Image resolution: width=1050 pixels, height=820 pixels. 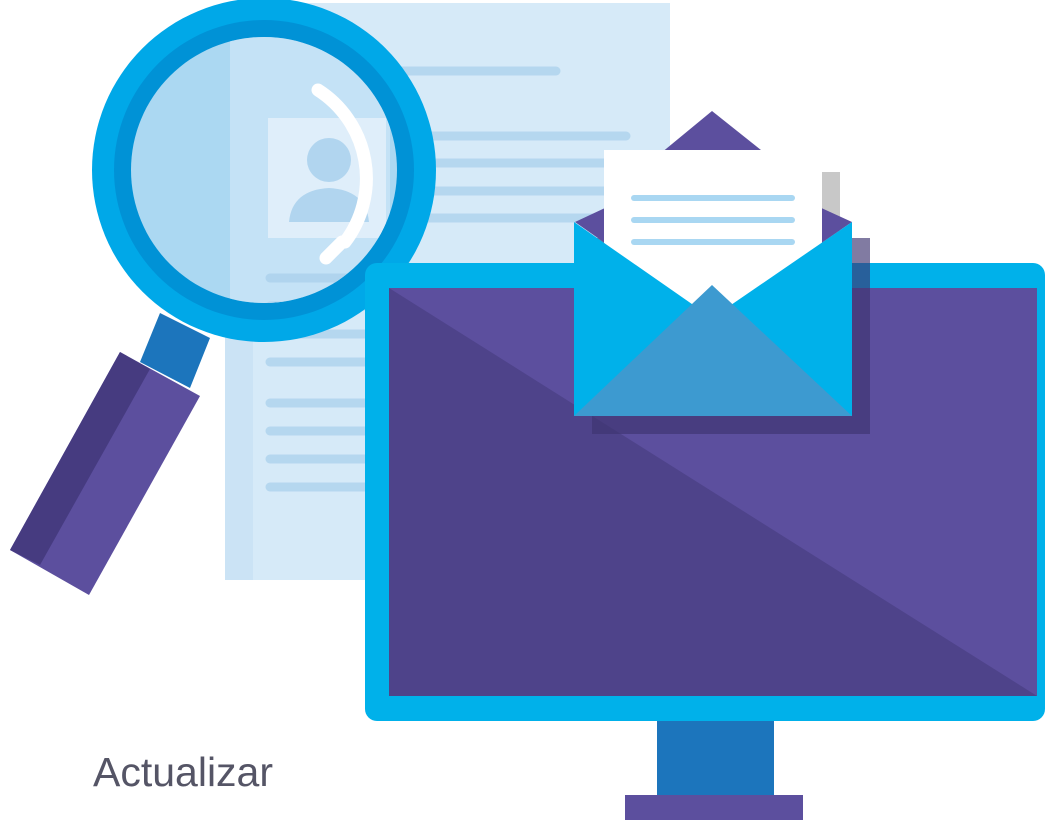 I want to click on caption-text: Actualizar, so click(x=183, y=772).